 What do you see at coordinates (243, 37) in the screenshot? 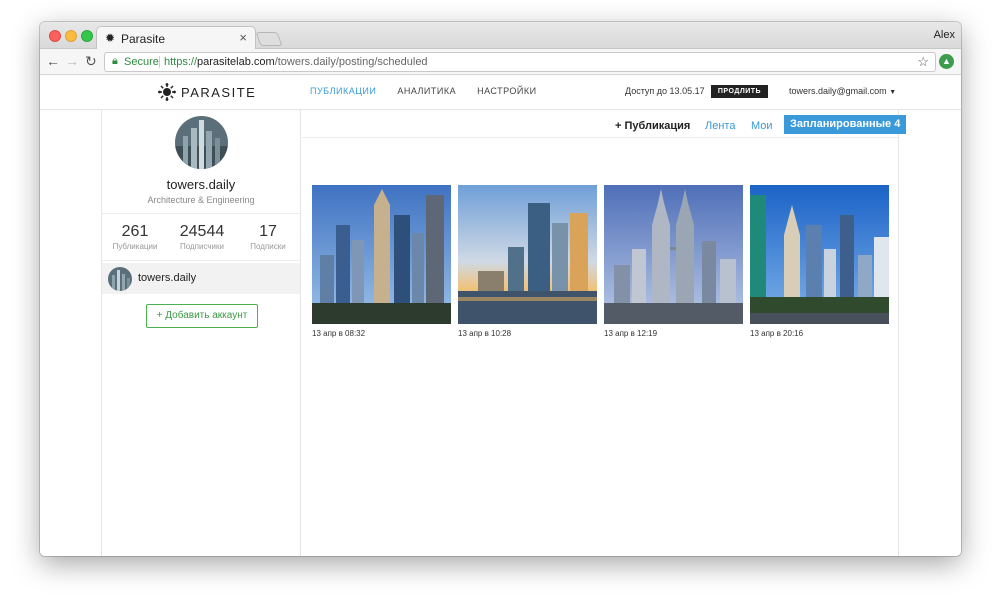
I see `close-tab-icon: ×` at bounding box center [243, 37].